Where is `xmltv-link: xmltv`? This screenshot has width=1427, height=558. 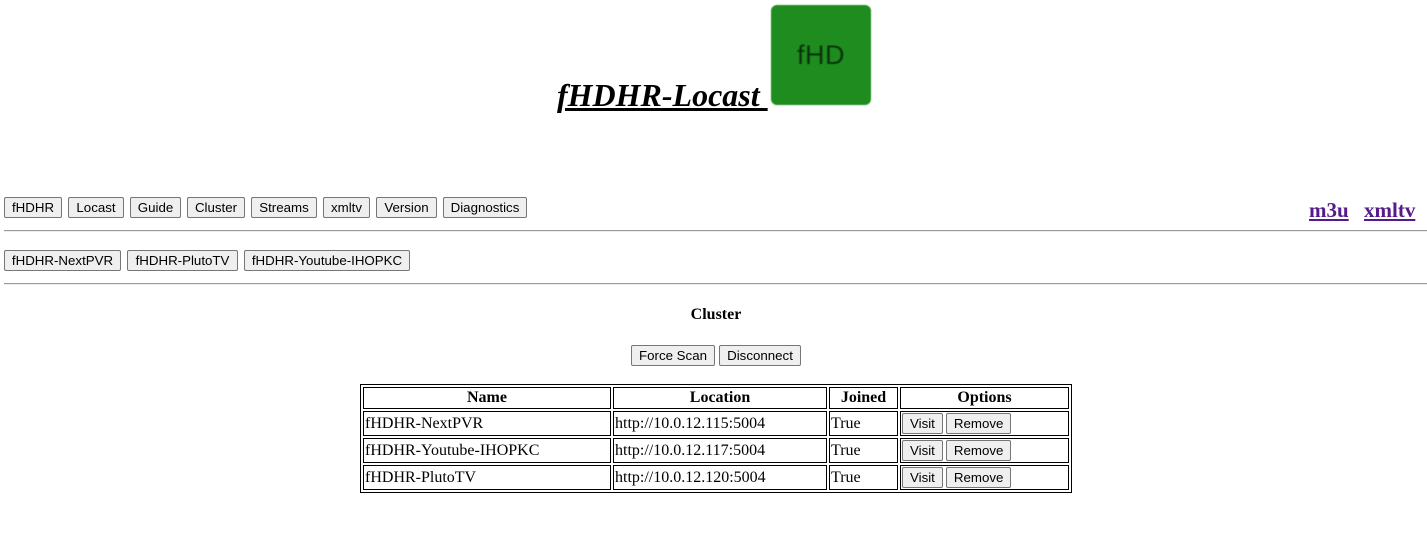 xmltv-link: xmltv is located at coordinates (1389, 210).